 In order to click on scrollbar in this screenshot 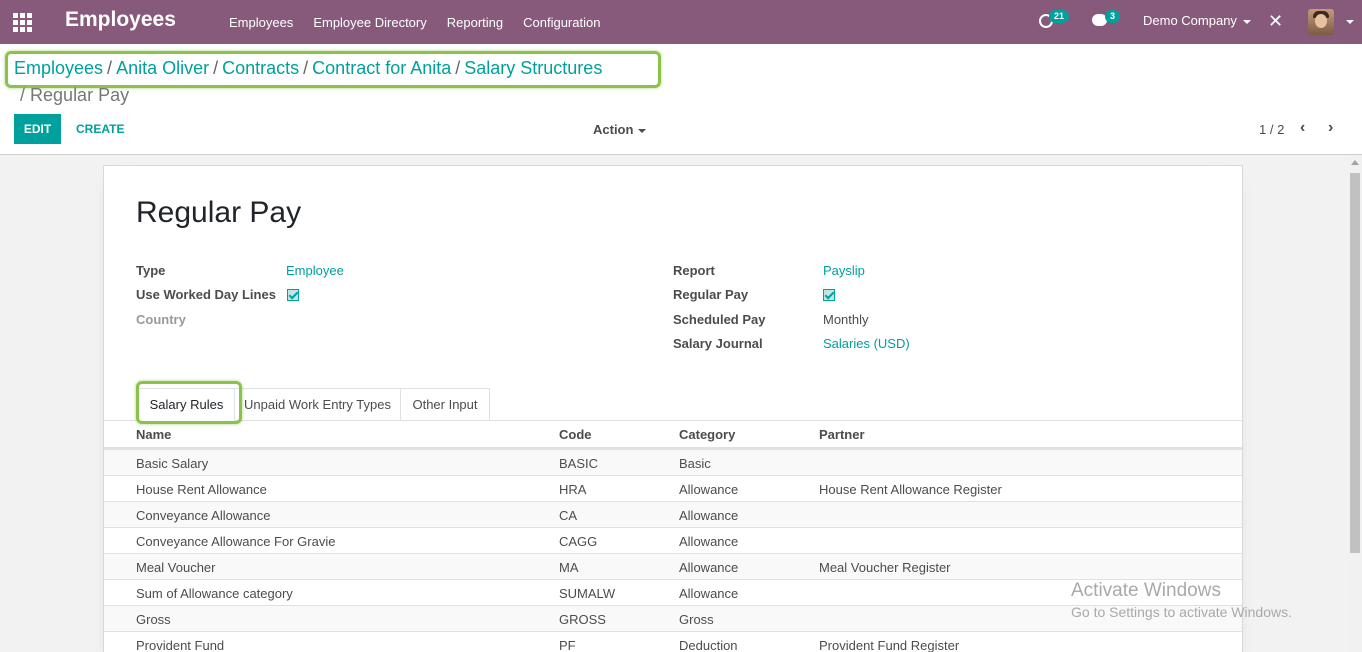, I will do `click(1355, 403)`.